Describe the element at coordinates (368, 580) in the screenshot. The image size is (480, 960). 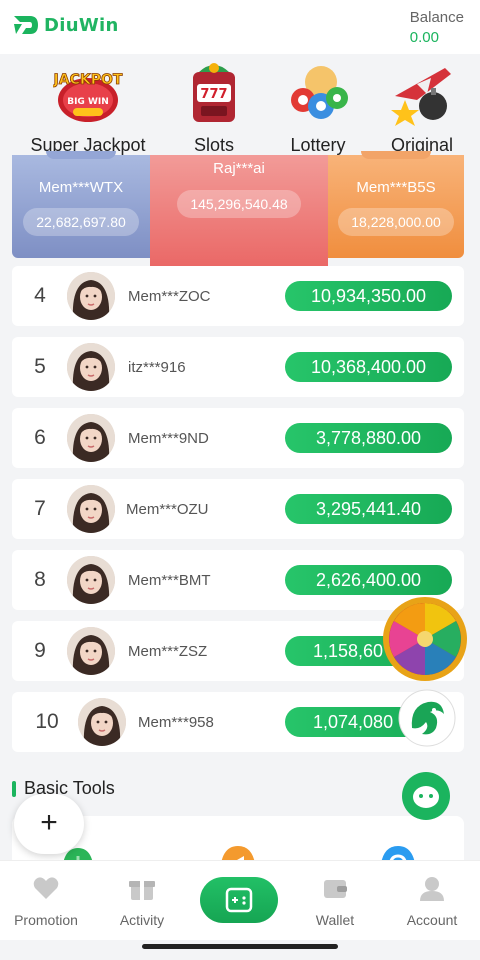
I see `winning-amount: 2,626,400.00` at that location.